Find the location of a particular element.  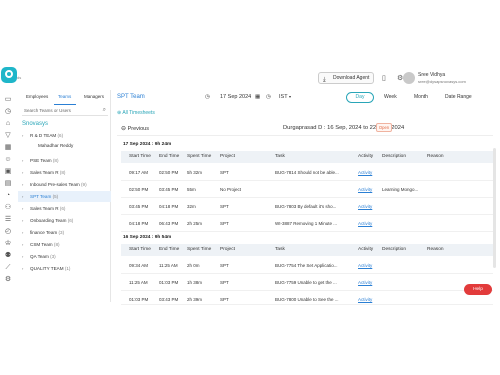

tag-icon: ⌂ is located at coordinates (8, 124).